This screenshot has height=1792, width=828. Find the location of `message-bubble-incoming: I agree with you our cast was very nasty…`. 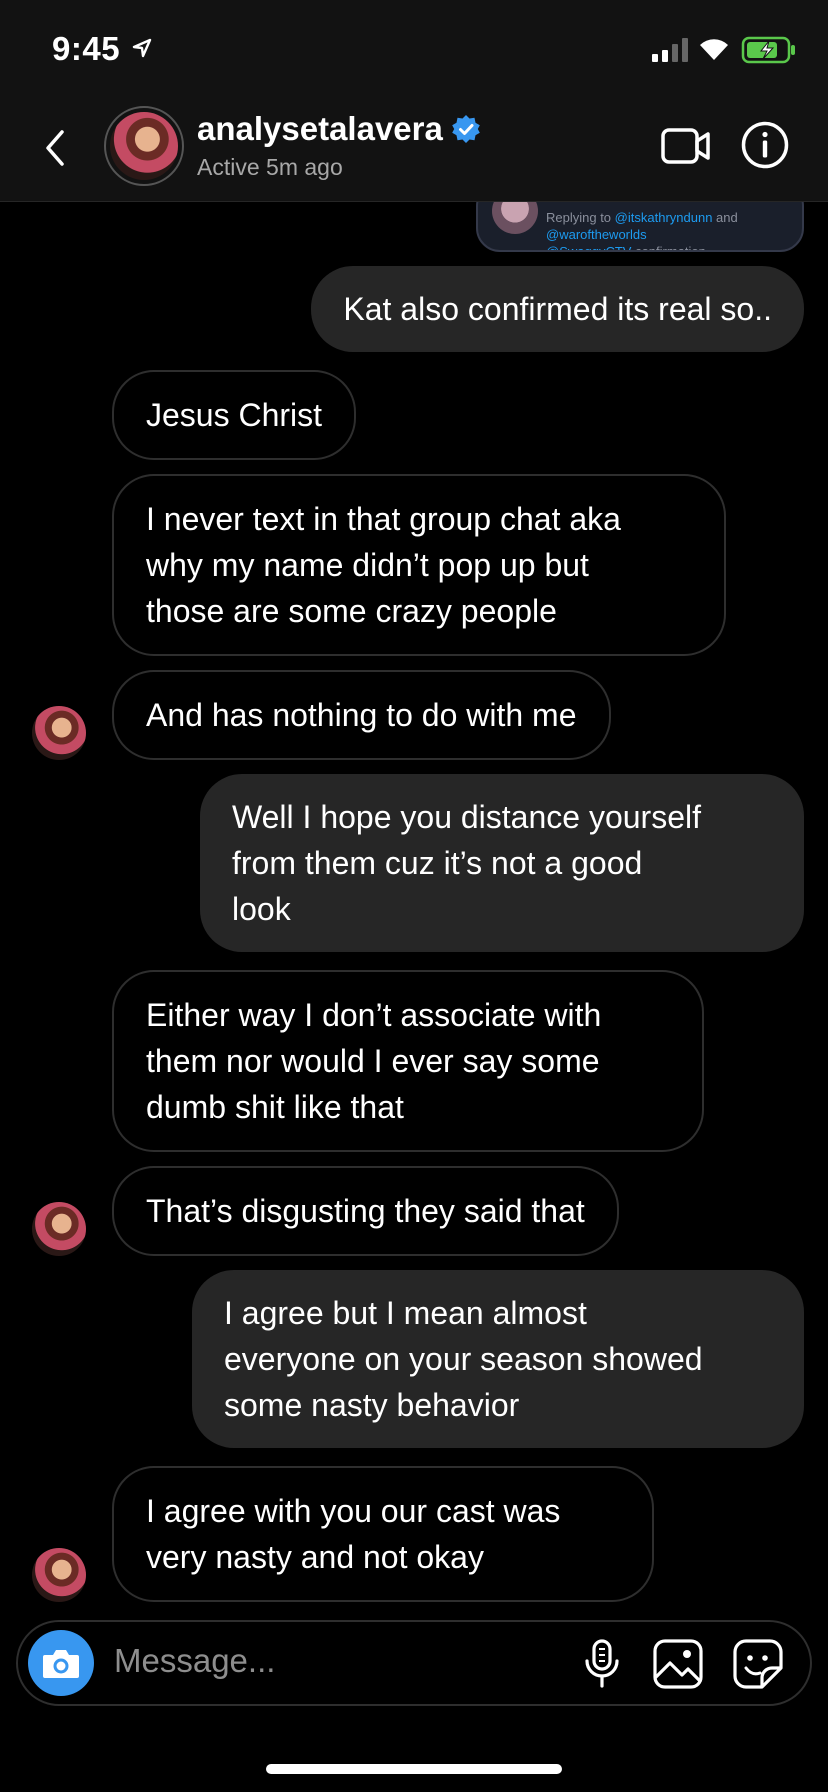

message-bubble-incoming: I agree with you our cast was very nasty… is located at coordinates (383, 1534).